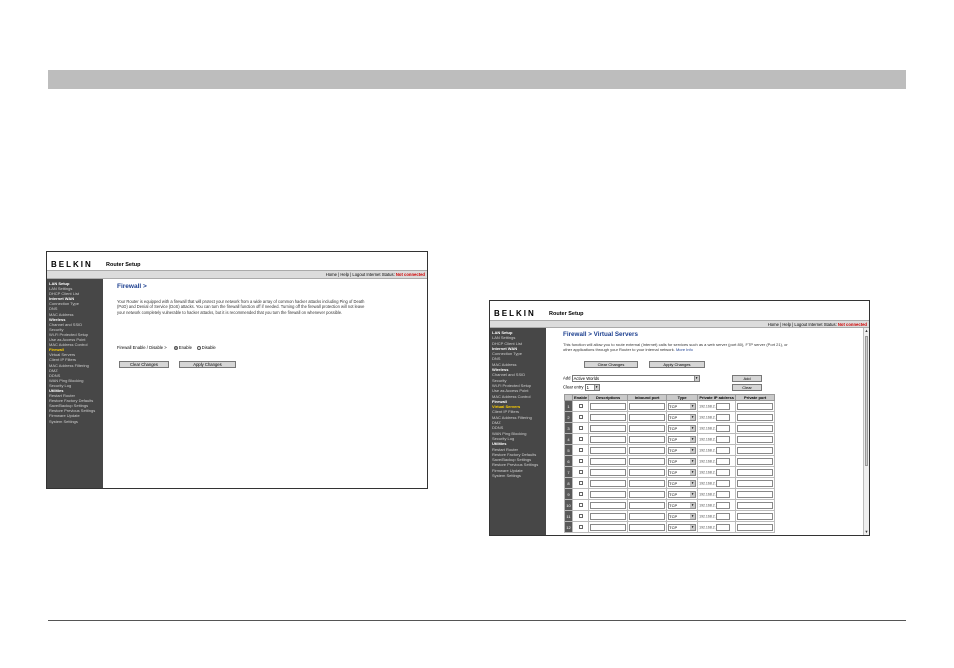 The width and height of the screenshot is (954, 668). I want to click on add-label: Add, so click(567, 378).